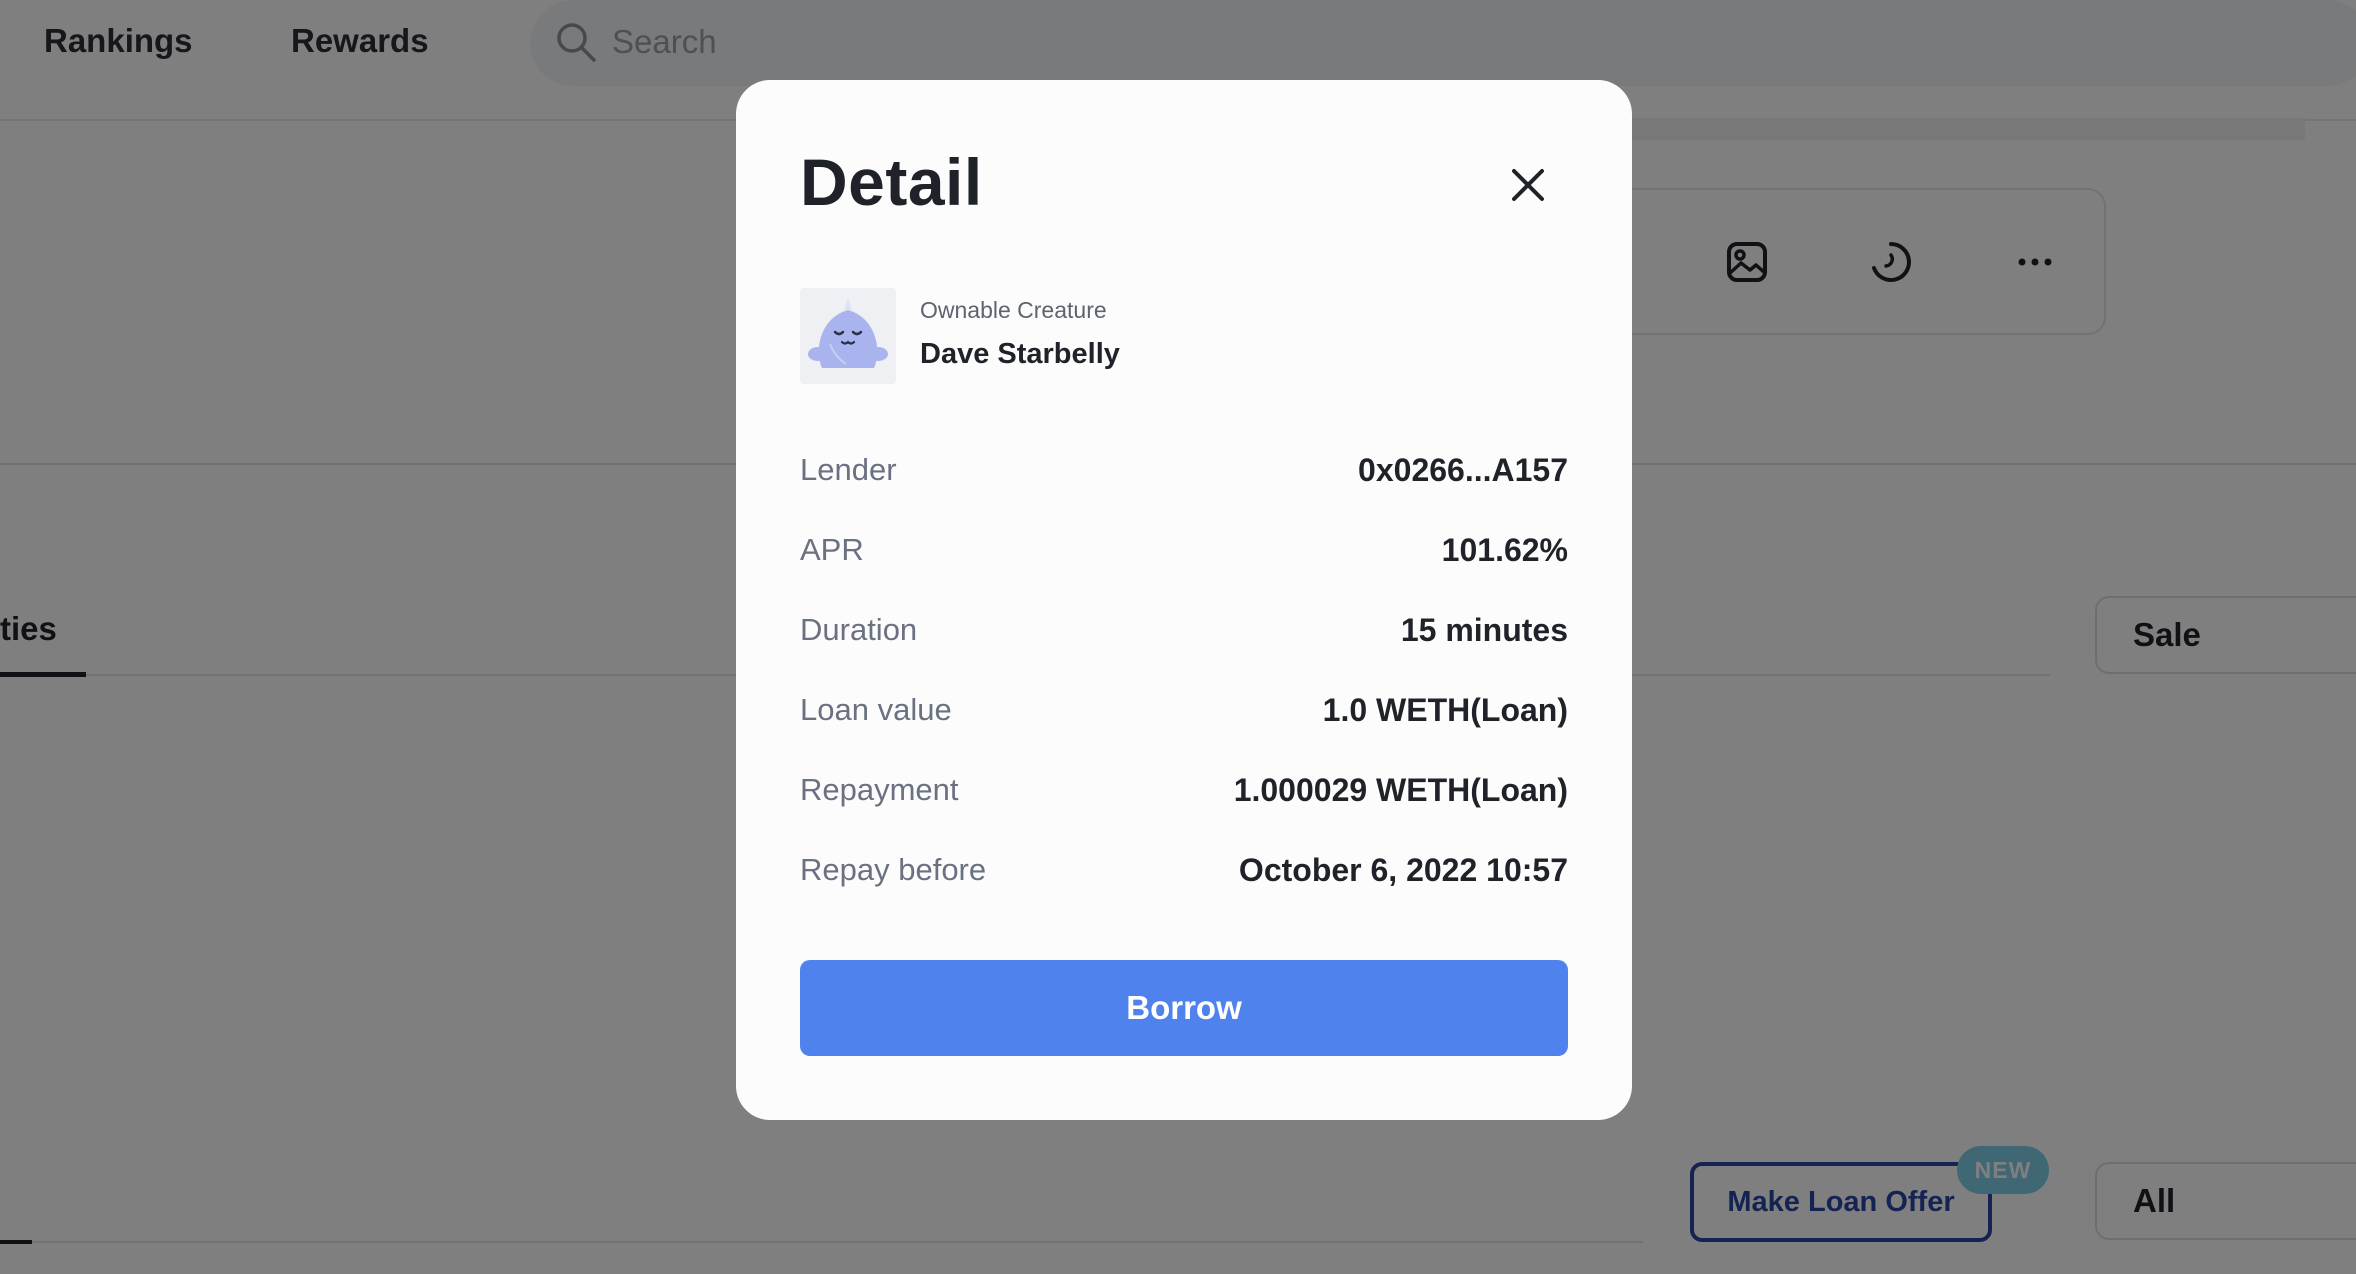 This screenshot has width=2356, height=1274. I want to click on duration-value: 15 minutes, so click(1484, 630).